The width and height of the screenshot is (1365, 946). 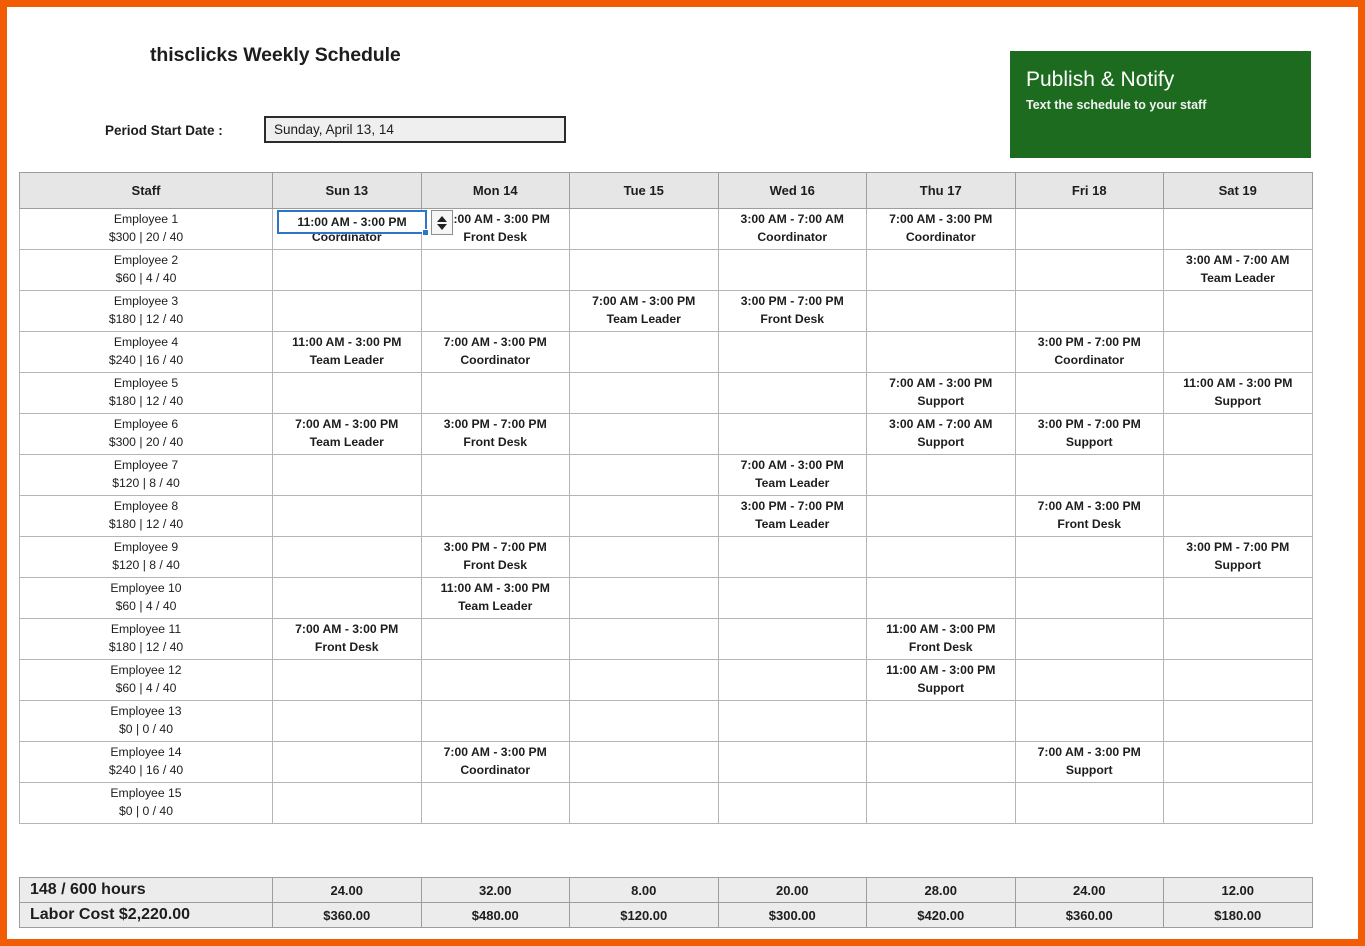 I want to click on shift-cell: 11:00 AM - 3:00 PM Front Desk, so click(x=941, y=639).